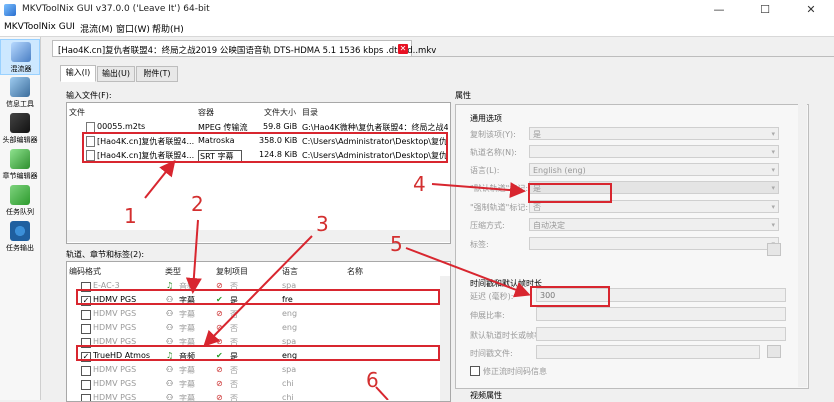  What do you see at coordinates (486, 395) in the screenshot?
I see `video-properties-title: 视频属性` at bounding box center [486, 395].